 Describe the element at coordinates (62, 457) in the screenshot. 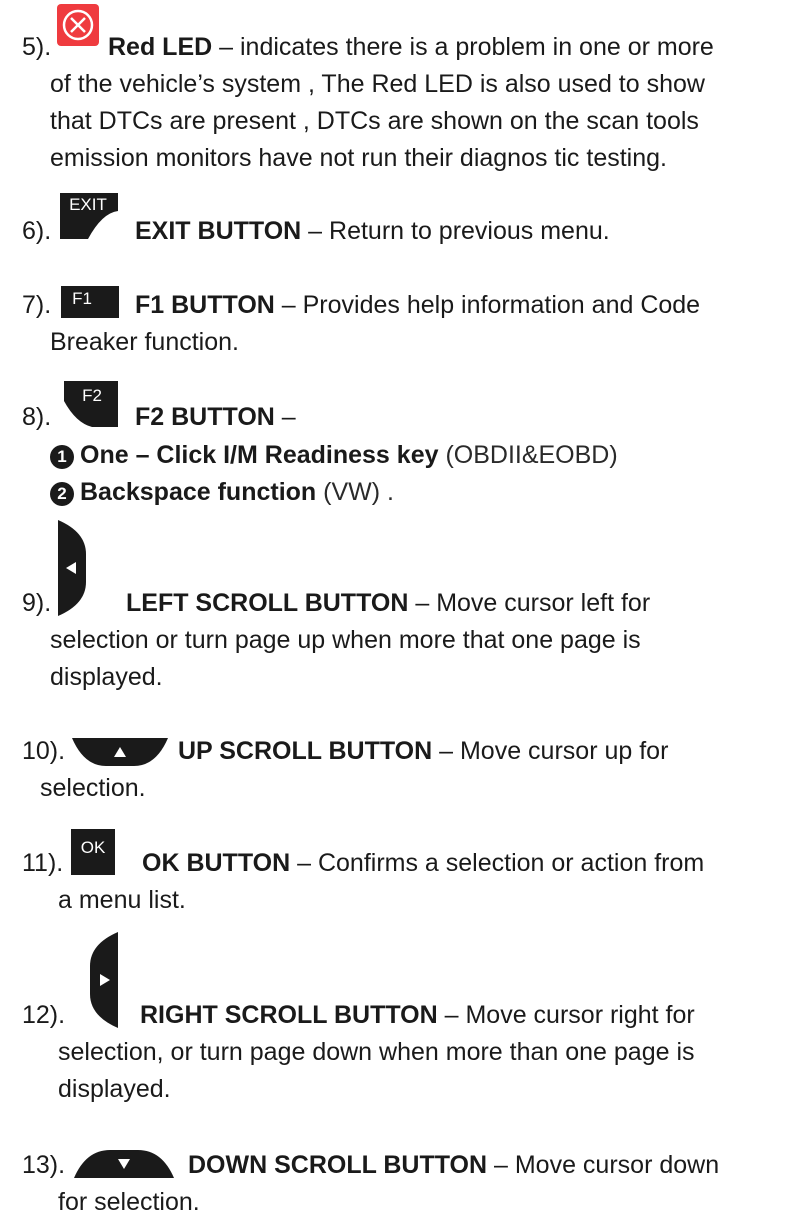

I see `number-badge-1-icon: 1` at that location.